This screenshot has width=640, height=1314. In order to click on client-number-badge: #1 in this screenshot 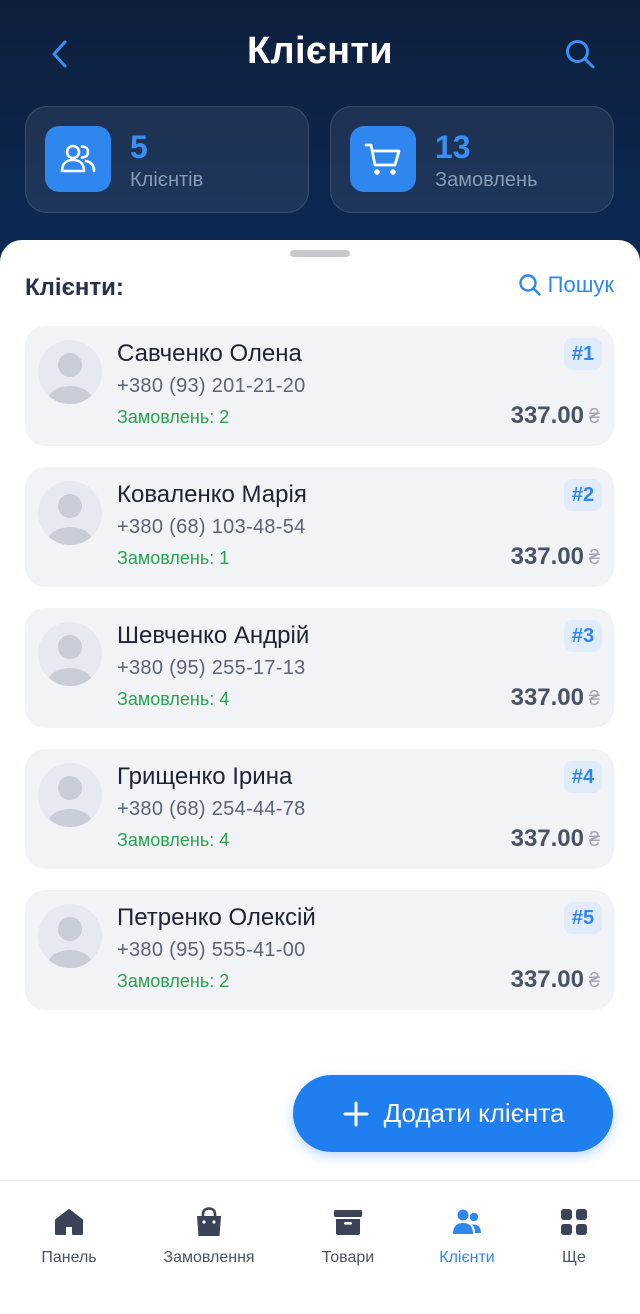, I will do `click(583, 354)`.